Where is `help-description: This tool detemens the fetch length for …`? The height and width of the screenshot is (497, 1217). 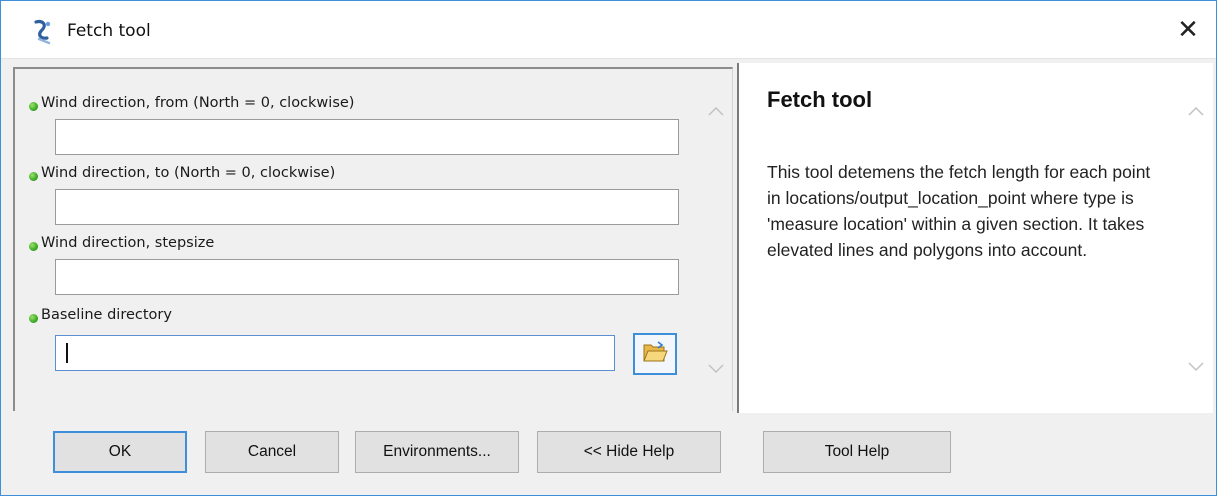
help-description: This tool detemens the fetch length for … is located at coordinates (959, 211).